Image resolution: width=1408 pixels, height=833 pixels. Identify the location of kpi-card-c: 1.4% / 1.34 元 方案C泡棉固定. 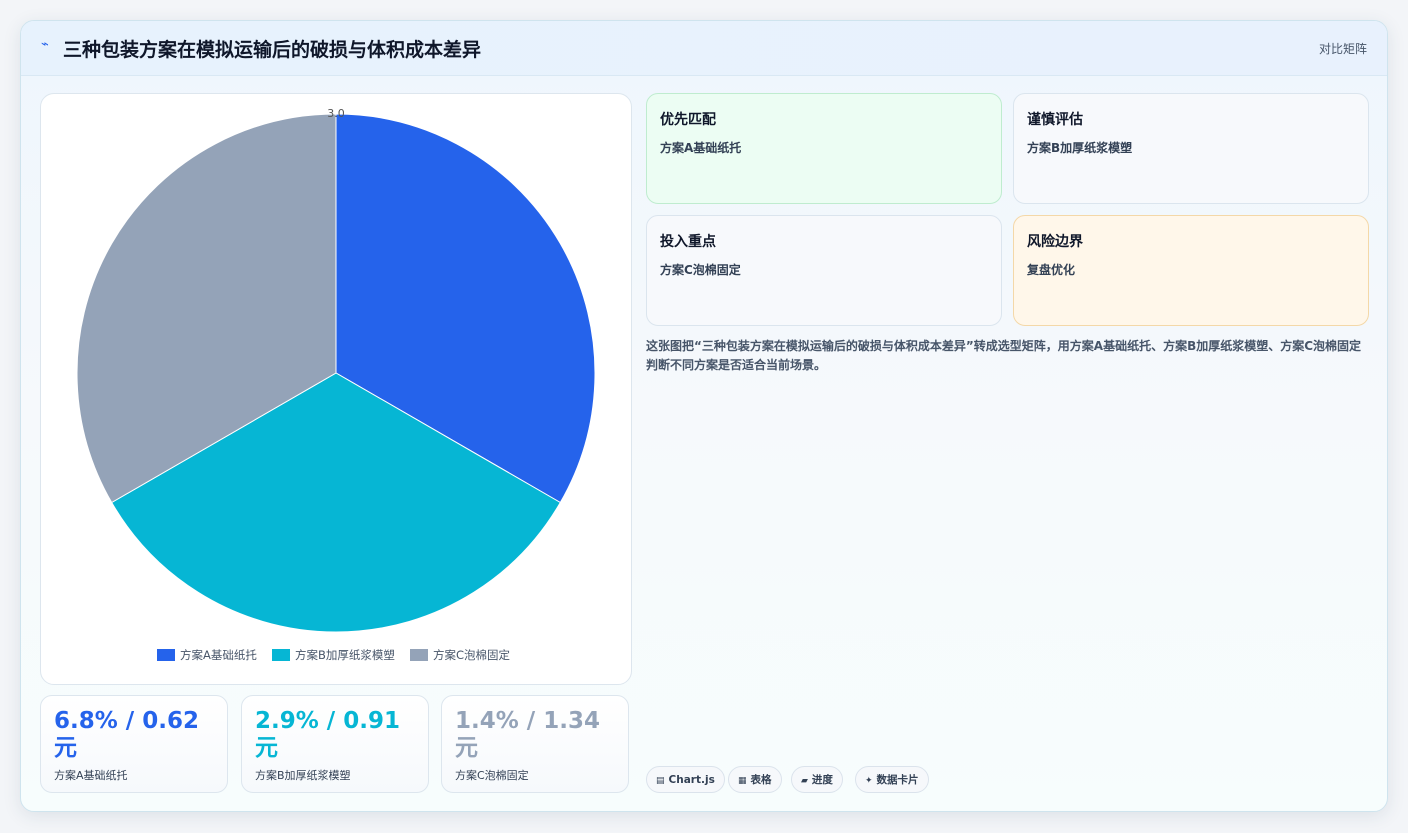
(535, 744).